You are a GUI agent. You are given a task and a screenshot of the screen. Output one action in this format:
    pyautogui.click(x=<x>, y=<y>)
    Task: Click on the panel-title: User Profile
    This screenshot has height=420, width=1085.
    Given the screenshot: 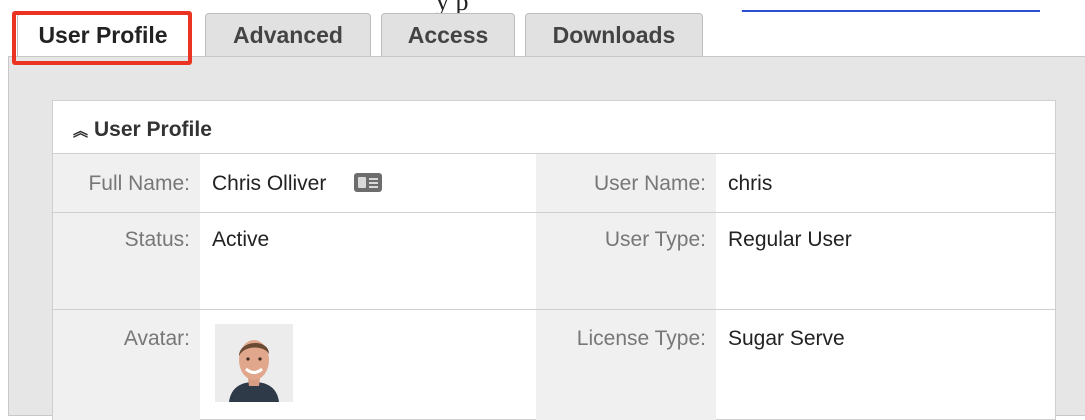 What is the action you would take?
    pyautogui.click(x=153, y=129)
    